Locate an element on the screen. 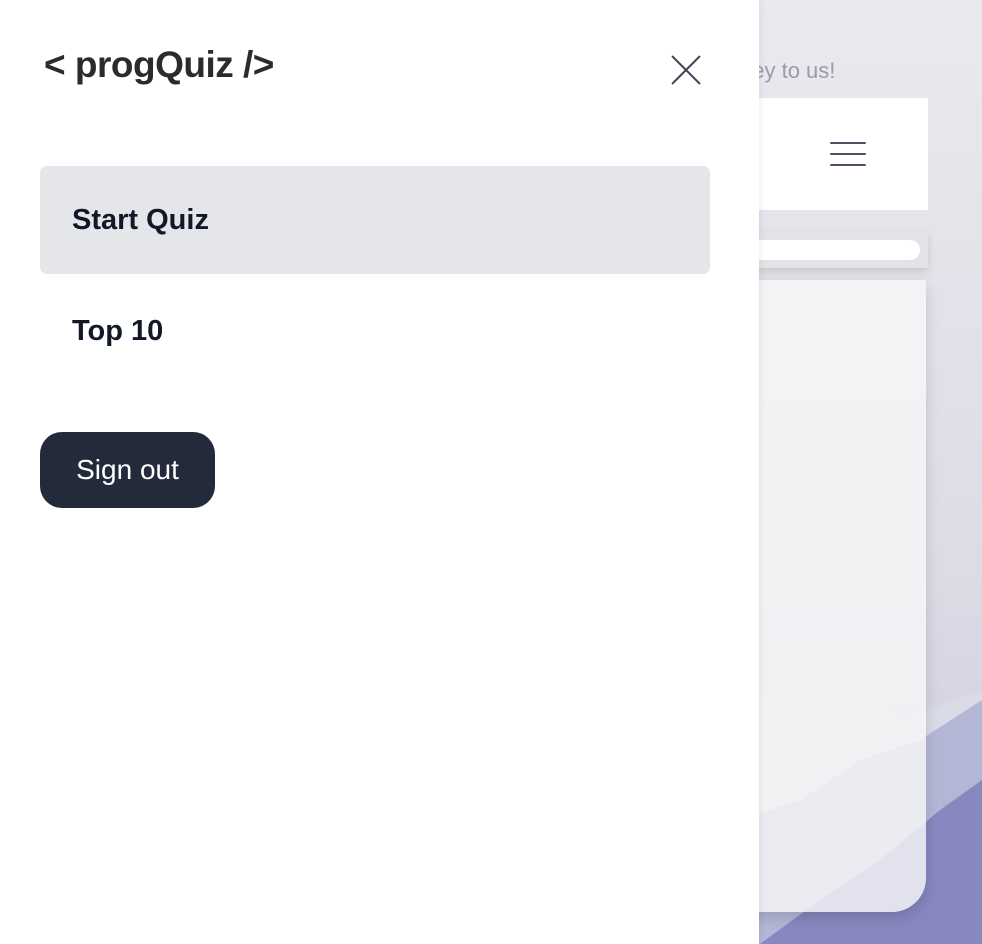 This screenshot has width=982, height=944. close-icon is located at coordinates (686, 70).